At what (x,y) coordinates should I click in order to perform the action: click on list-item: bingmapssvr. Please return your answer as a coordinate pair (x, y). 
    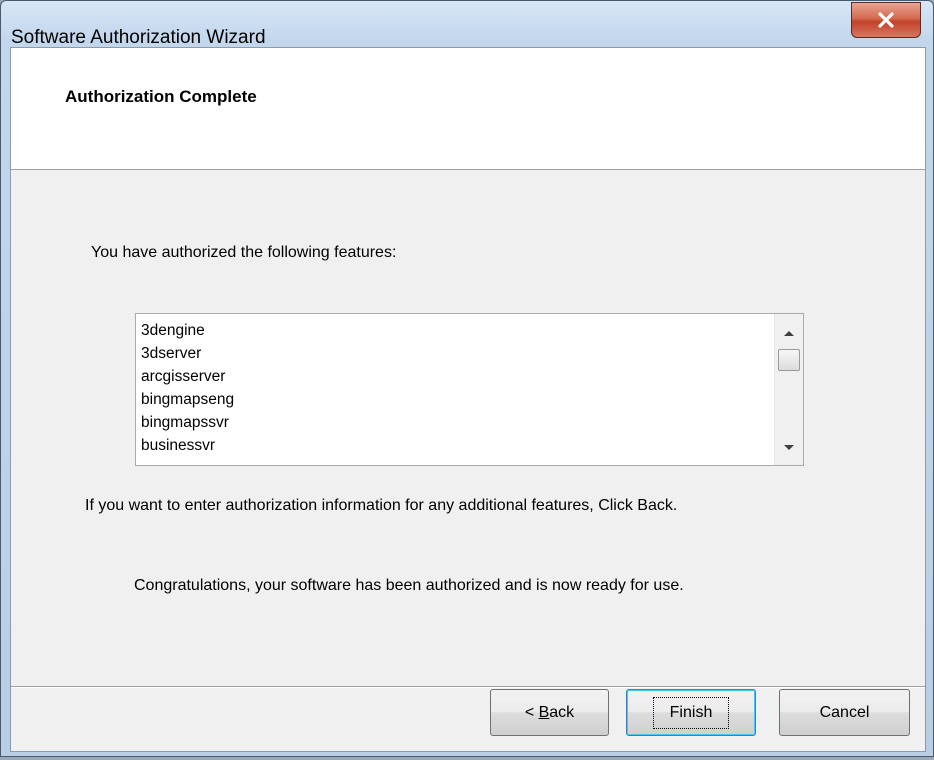
    Looking at the image, I should click on (187, 422).